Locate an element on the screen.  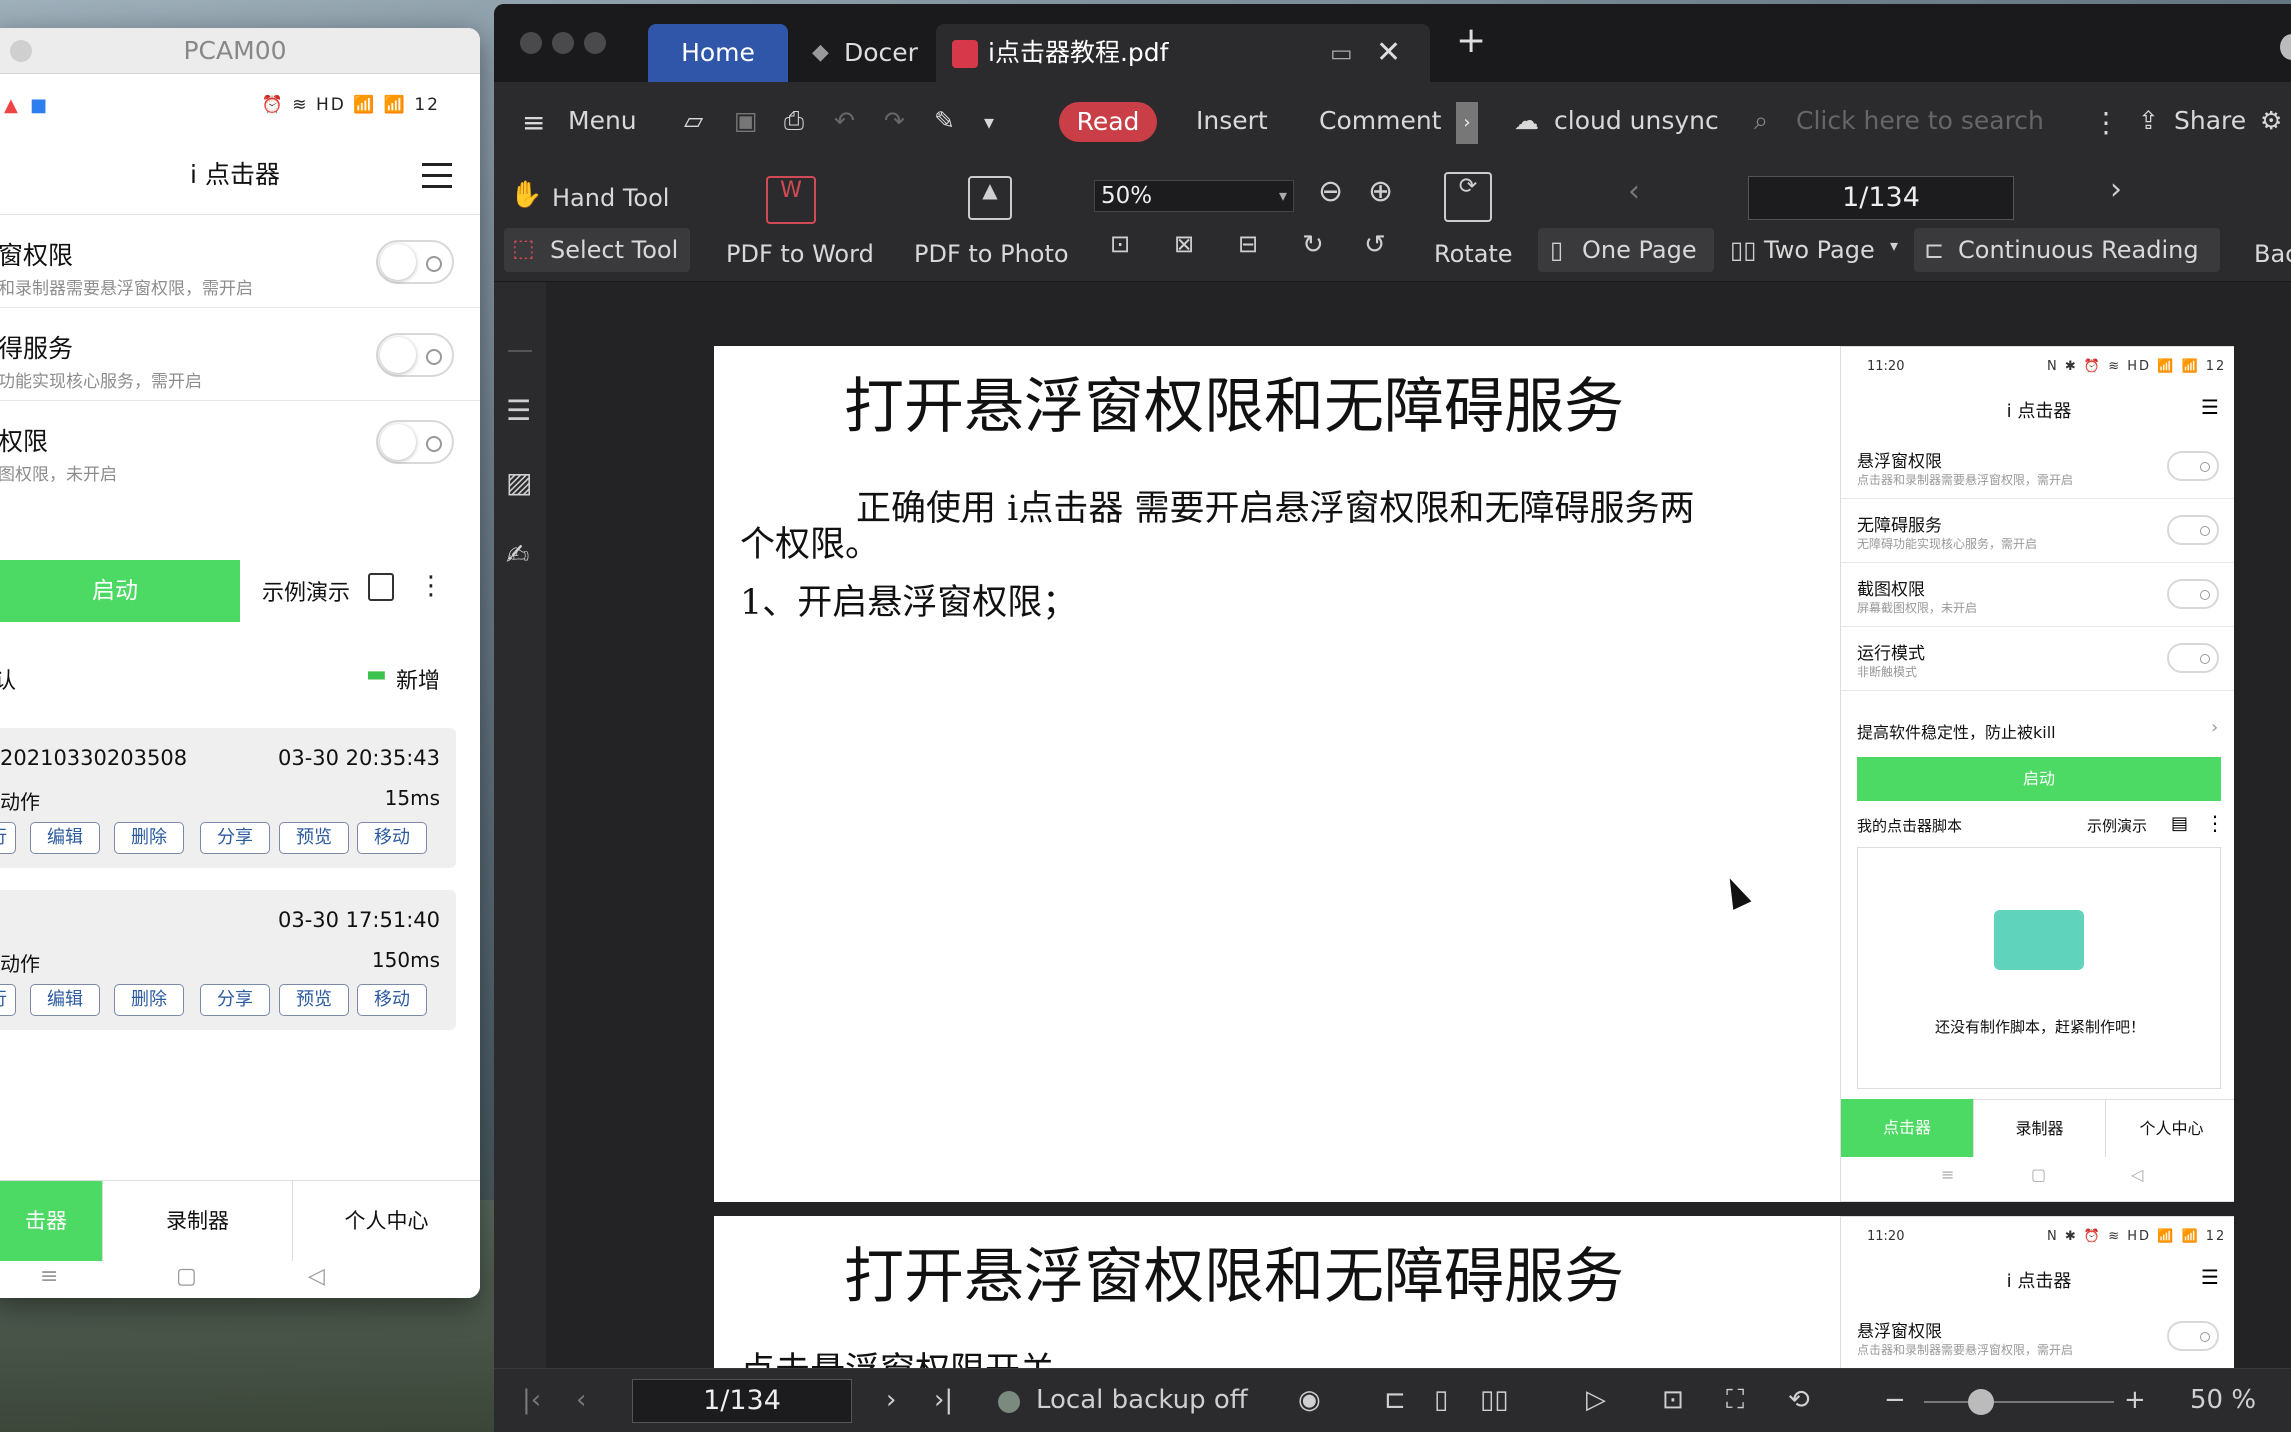
open-file-icon: ▱ is located at coordinates (693, 120).